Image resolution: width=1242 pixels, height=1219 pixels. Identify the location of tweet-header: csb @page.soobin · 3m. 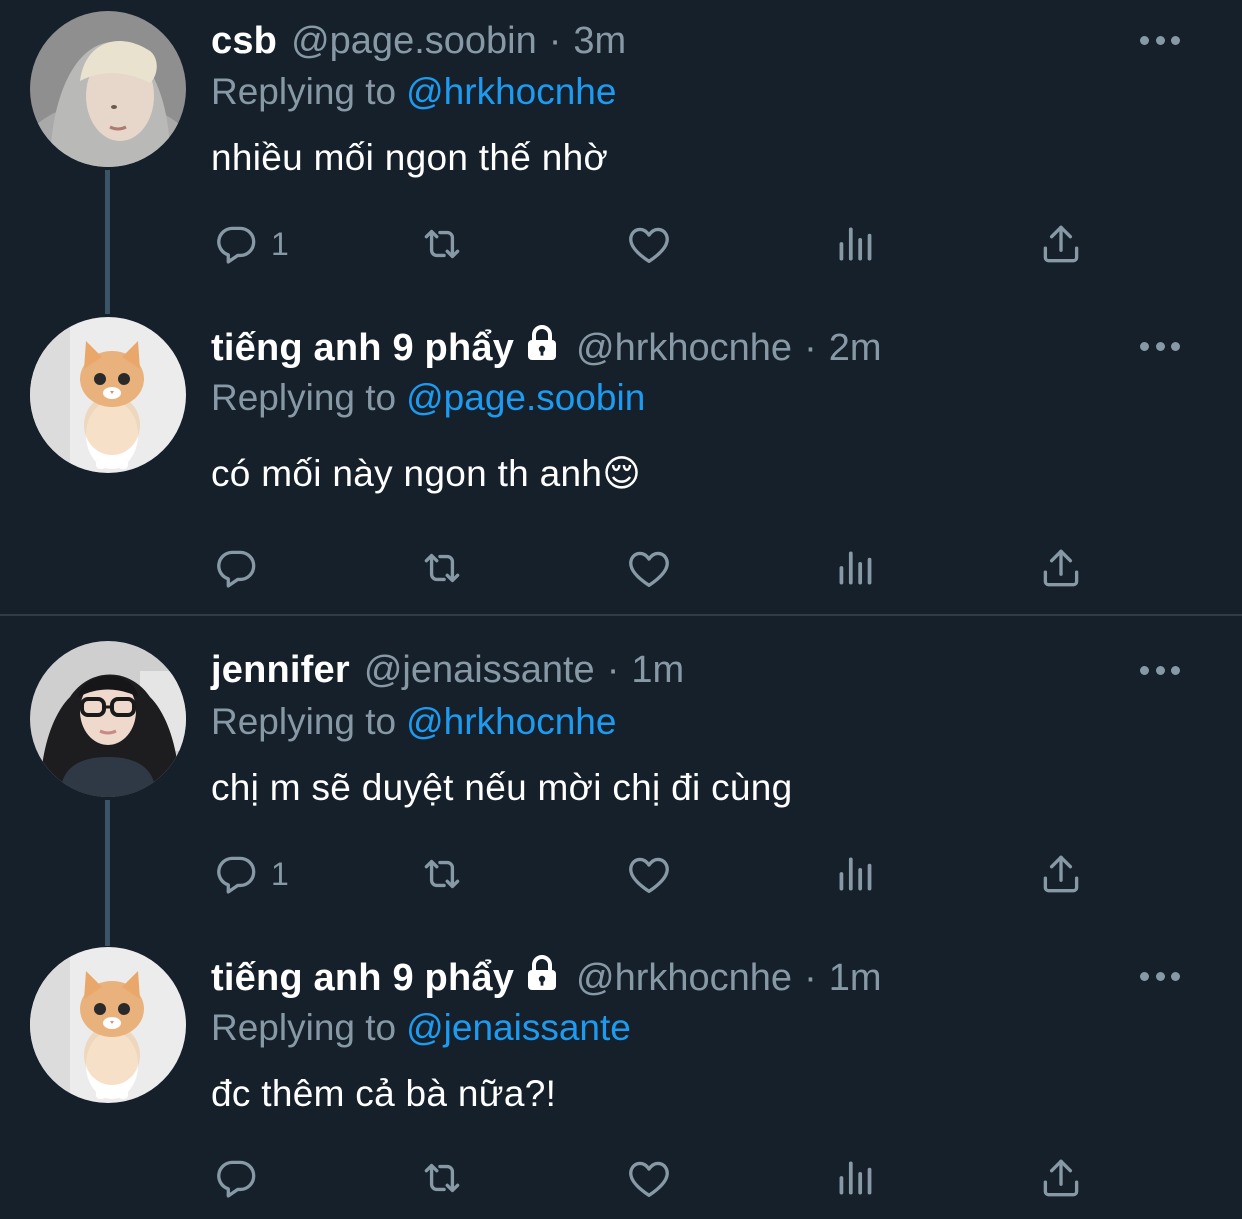
(418, 41).